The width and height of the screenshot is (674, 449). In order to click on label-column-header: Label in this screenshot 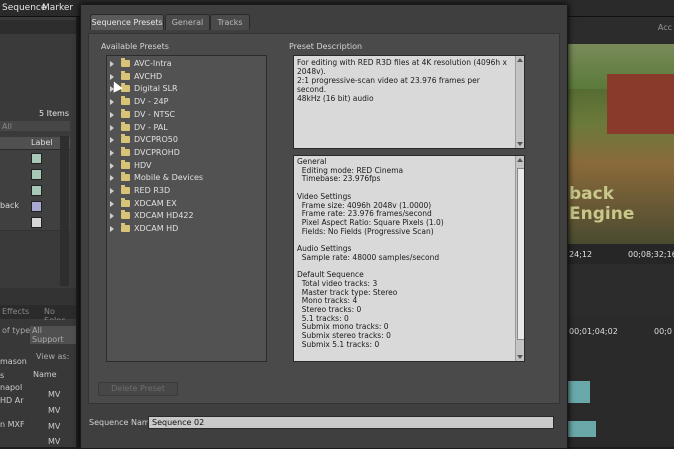, I will do `click(42, 142)`.